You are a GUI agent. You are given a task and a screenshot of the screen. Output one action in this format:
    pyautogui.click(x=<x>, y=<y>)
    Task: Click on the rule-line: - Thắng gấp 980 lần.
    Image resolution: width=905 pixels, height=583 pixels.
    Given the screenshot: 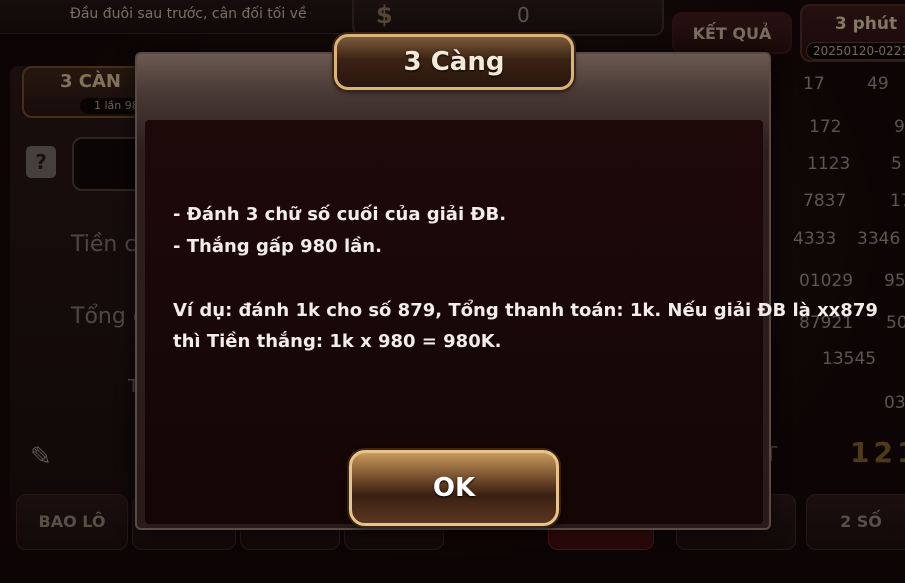 What is the action you would take?
    pyautogui.click(x=277, y=246)
    